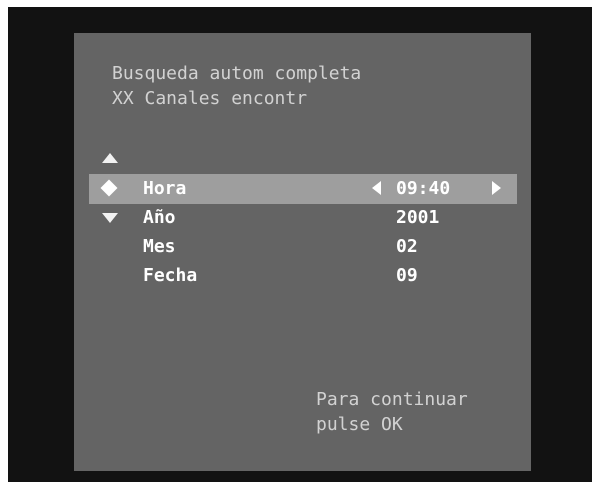  What do you see at coordinates (237, 73) in the screenshot?
I see `menu-title-line-1: Busqueda autom completa` at bounding box center [237, 73].